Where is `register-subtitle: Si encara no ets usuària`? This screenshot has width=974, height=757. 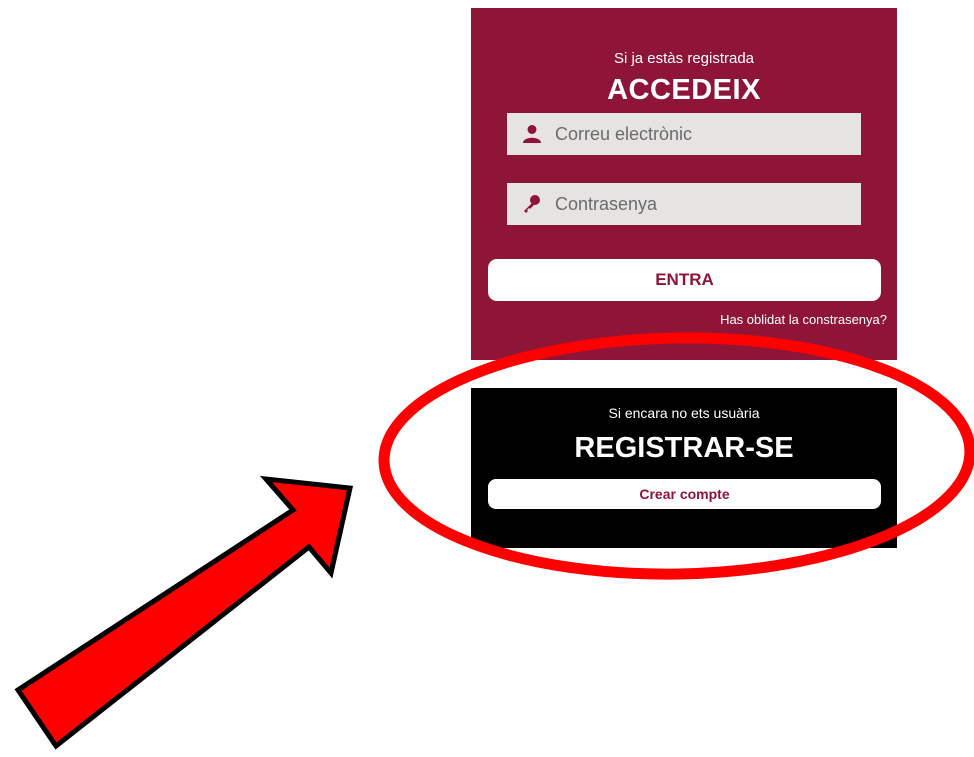
register-subtitle: Si encara no ets usuària is located at coordinates (684, 413).